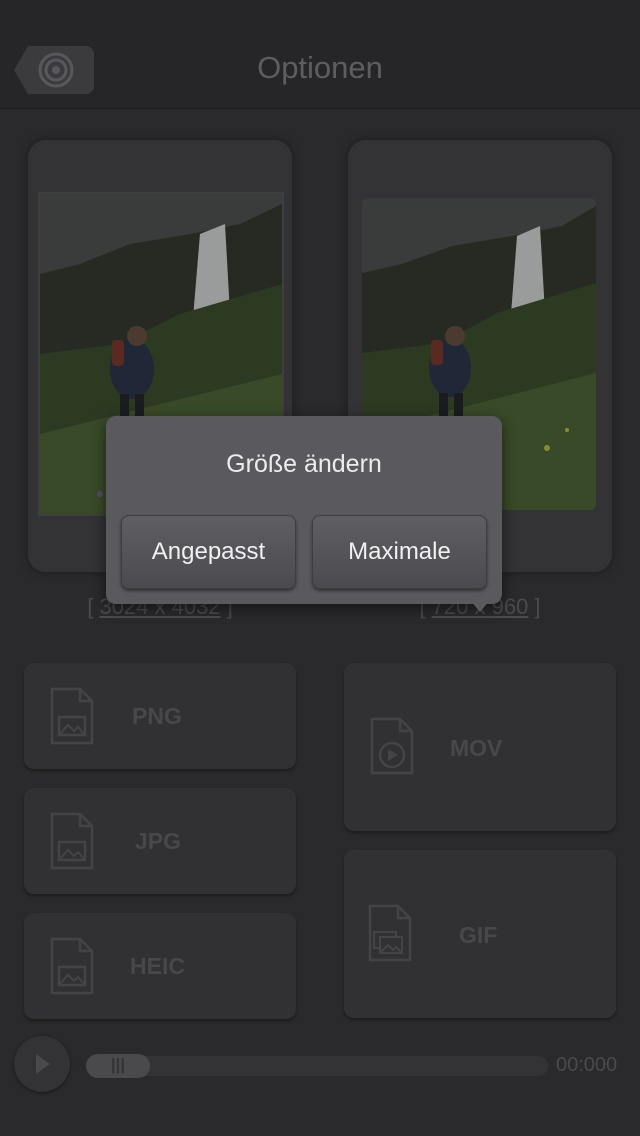 This screenshot has width=640, height=1136. What do you see at coordinates (157, 716) in the screenshot?
I see `png-label: PNG` at bounding box center [157, 716].